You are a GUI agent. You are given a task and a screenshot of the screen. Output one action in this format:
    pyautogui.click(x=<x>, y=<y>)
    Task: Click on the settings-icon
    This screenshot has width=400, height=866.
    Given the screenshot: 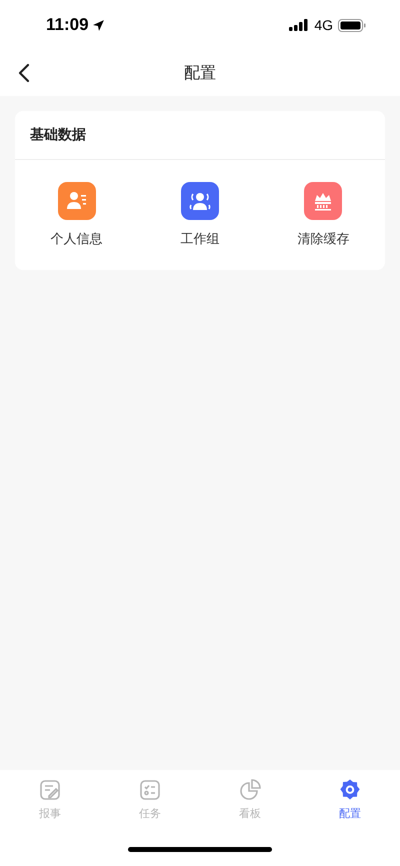 What is the action you would take?
    pyautogui.click(x=350, y=790)
    